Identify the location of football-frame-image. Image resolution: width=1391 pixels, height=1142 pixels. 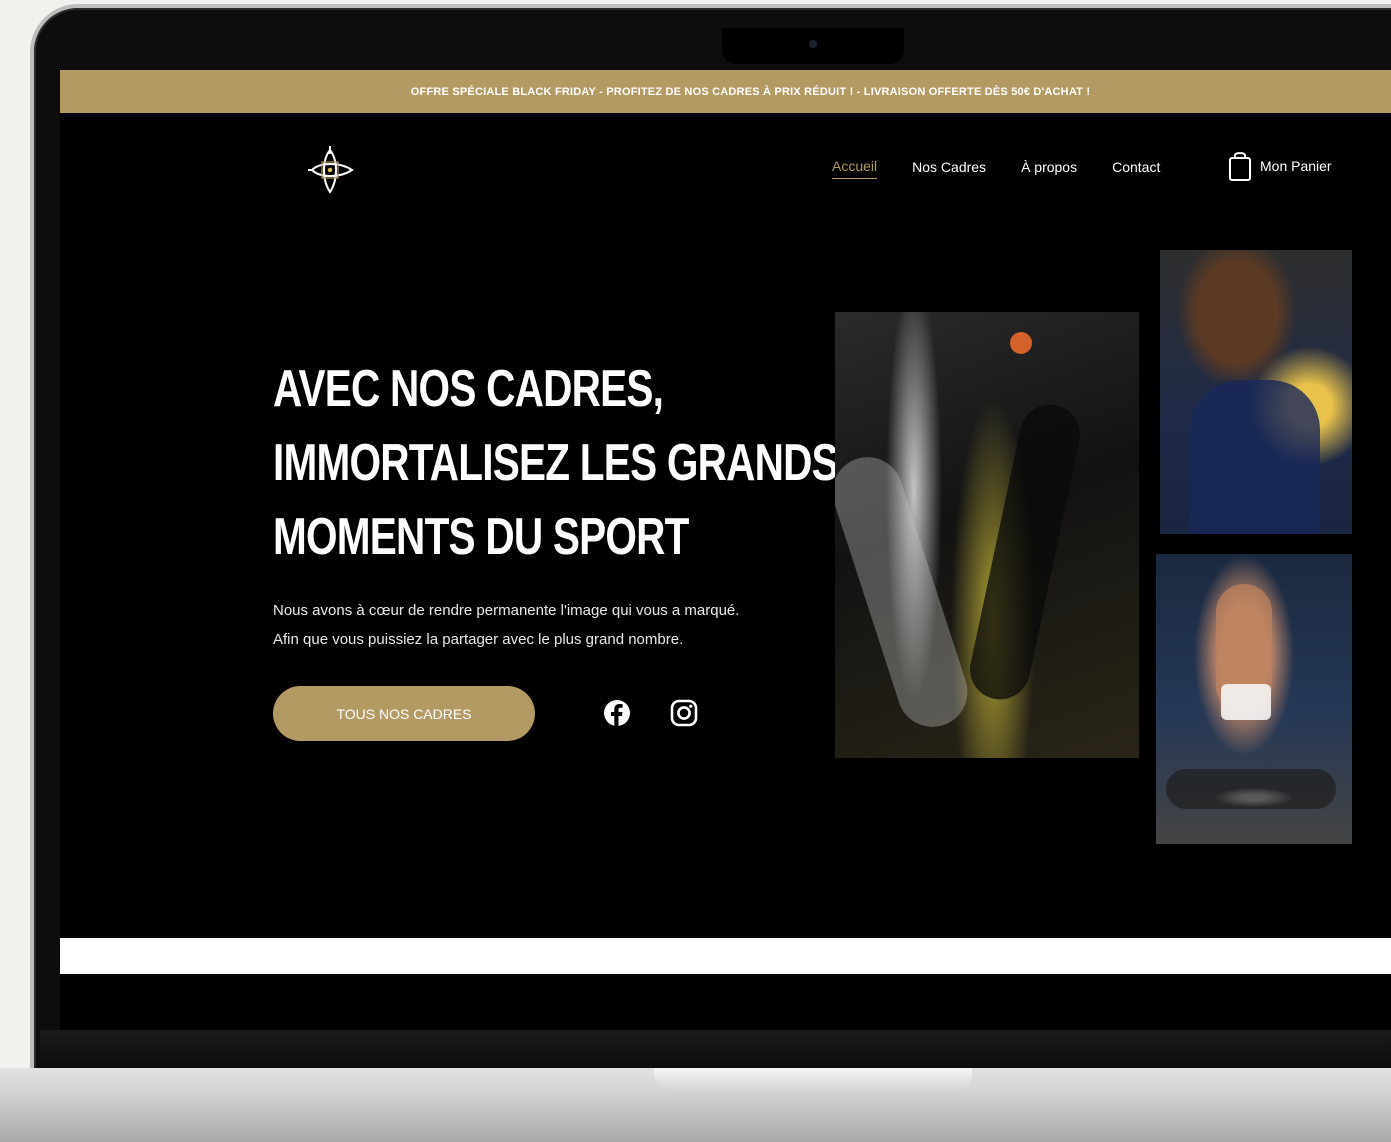
(1256, 392).